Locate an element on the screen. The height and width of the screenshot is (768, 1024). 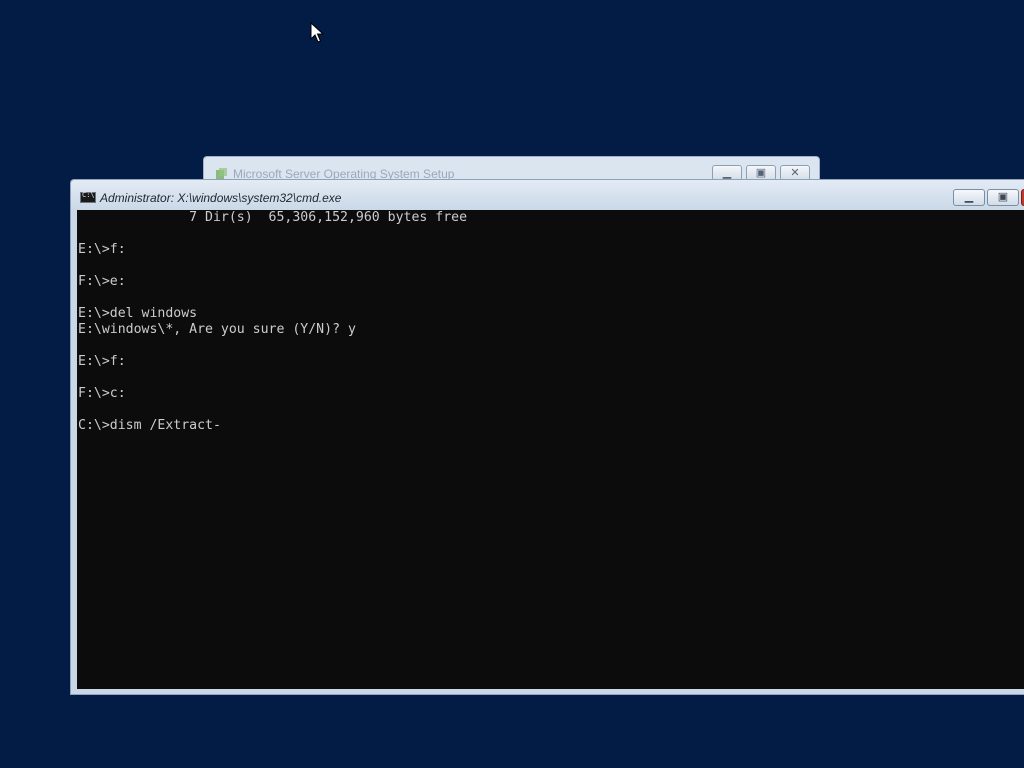
console-line: F:\>c: is located at coordinates (102, 393).